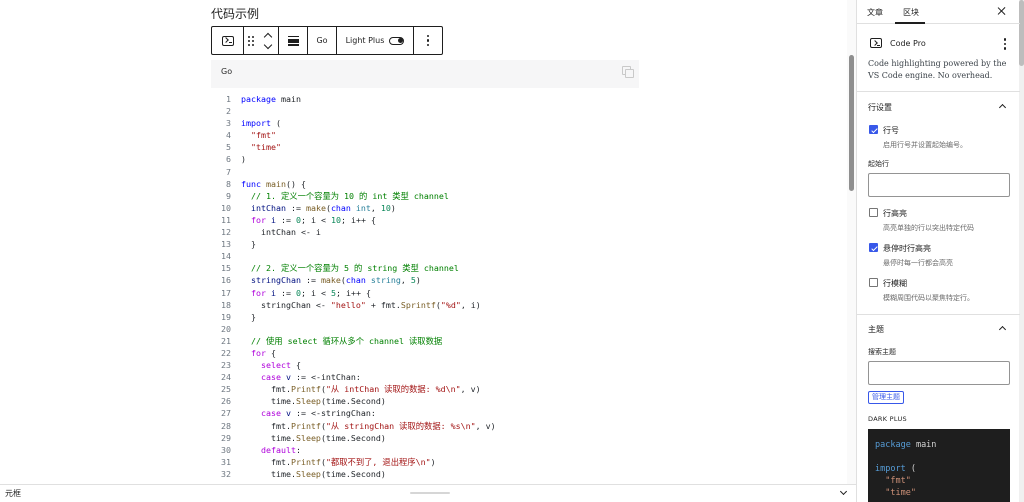  What do you see at coordinates (910, 23) in the screenshot?
I see `active-tab-indicator` at bounding box center [910, 23].